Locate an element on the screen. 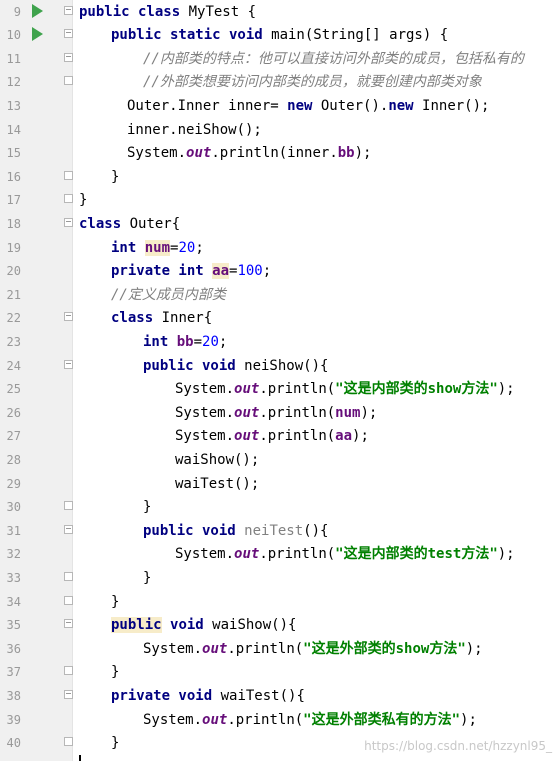 The height and width of the screenshot is (761, 558). code-token: public class is located at coordinates (130, 11).